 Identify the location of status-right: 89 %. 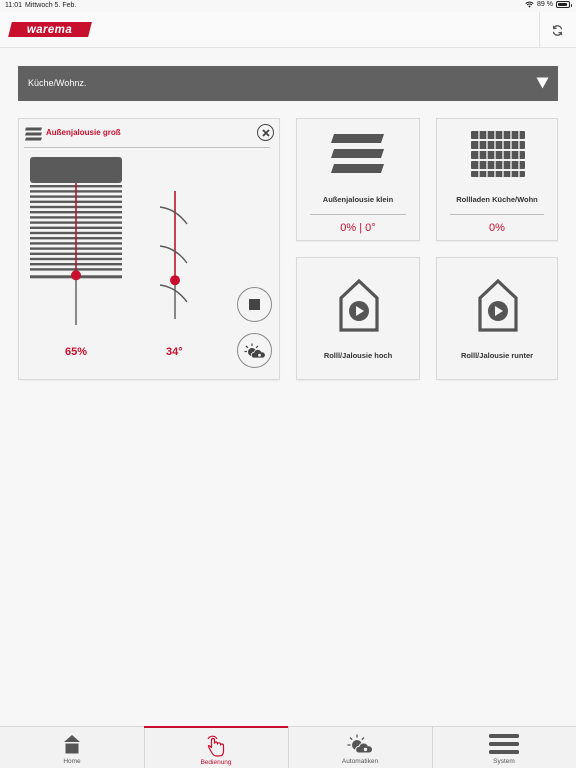
(548, 4).